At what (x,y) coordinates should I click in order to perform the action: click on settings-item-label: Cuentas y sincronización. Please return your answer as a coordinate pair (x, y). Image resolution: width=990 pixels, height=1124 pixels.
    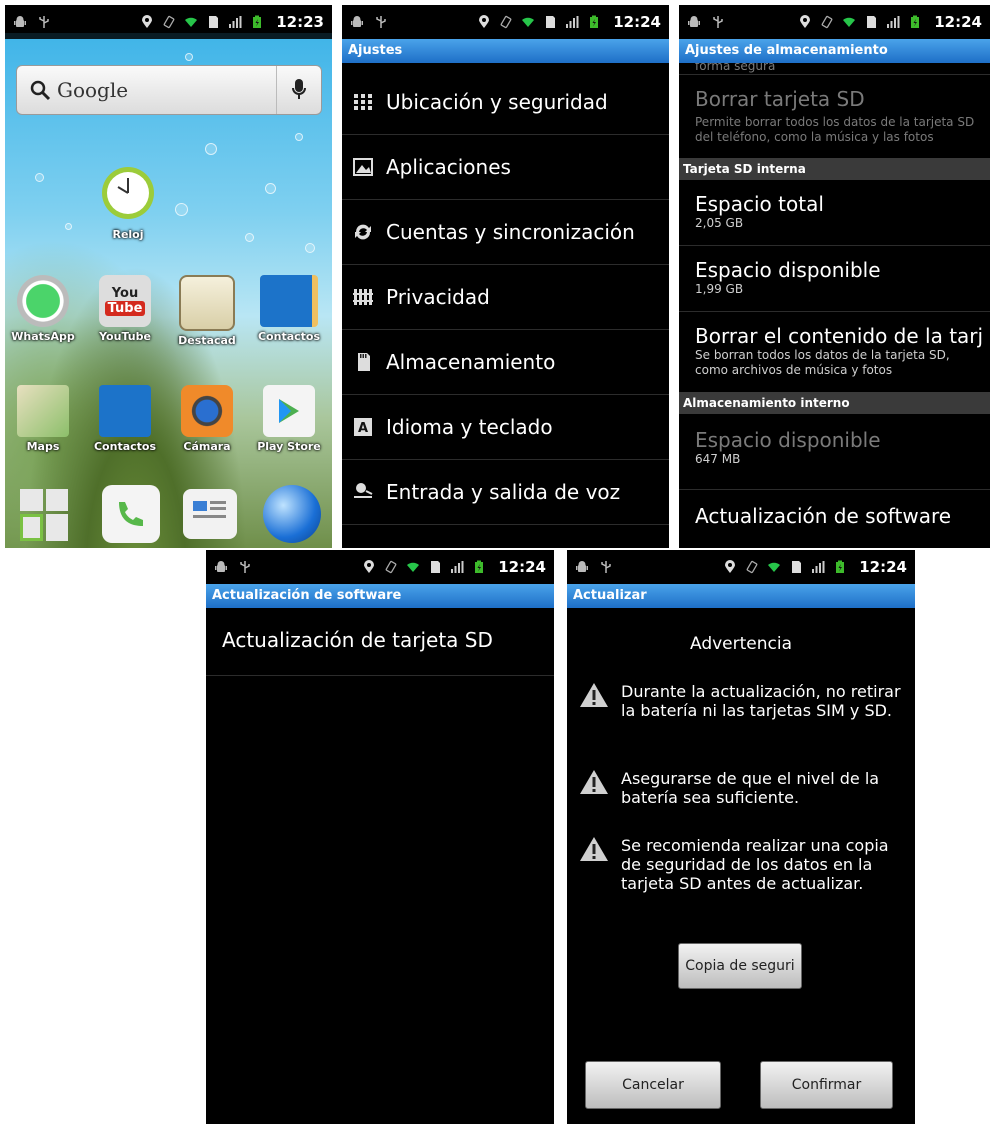
    Looking at the image, I should click on (510, 231).